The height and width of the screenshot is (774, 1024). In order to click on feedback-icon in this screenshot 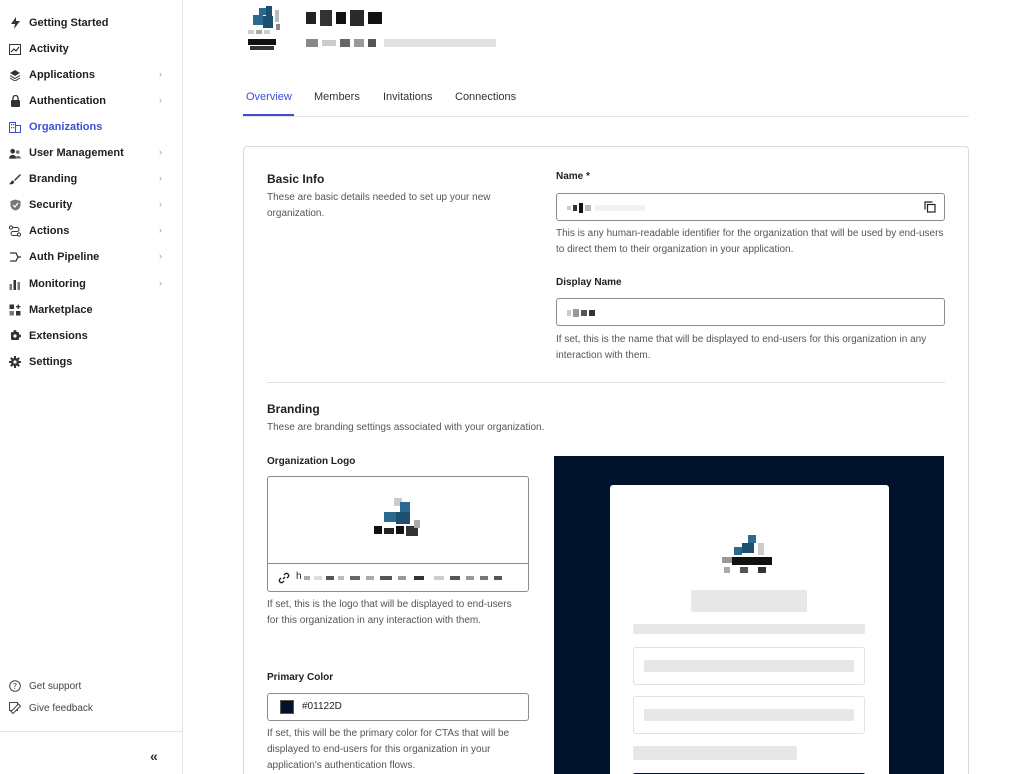, I will do `click(15, 708)`.